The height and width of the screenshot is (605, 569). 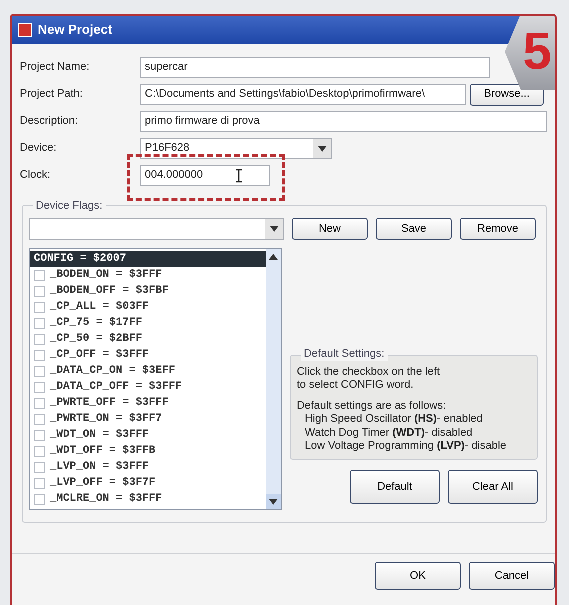 I want to click on text-field: supercar, so click(x=315, y=67).